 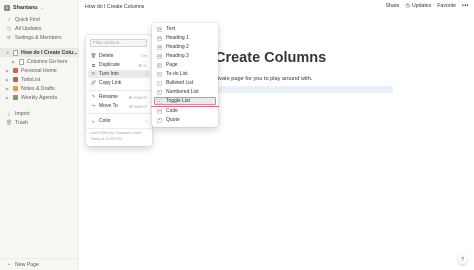 I want to click on menu-item-turn-into: ↻ Turn Into ›, so click(x=119, y=74).